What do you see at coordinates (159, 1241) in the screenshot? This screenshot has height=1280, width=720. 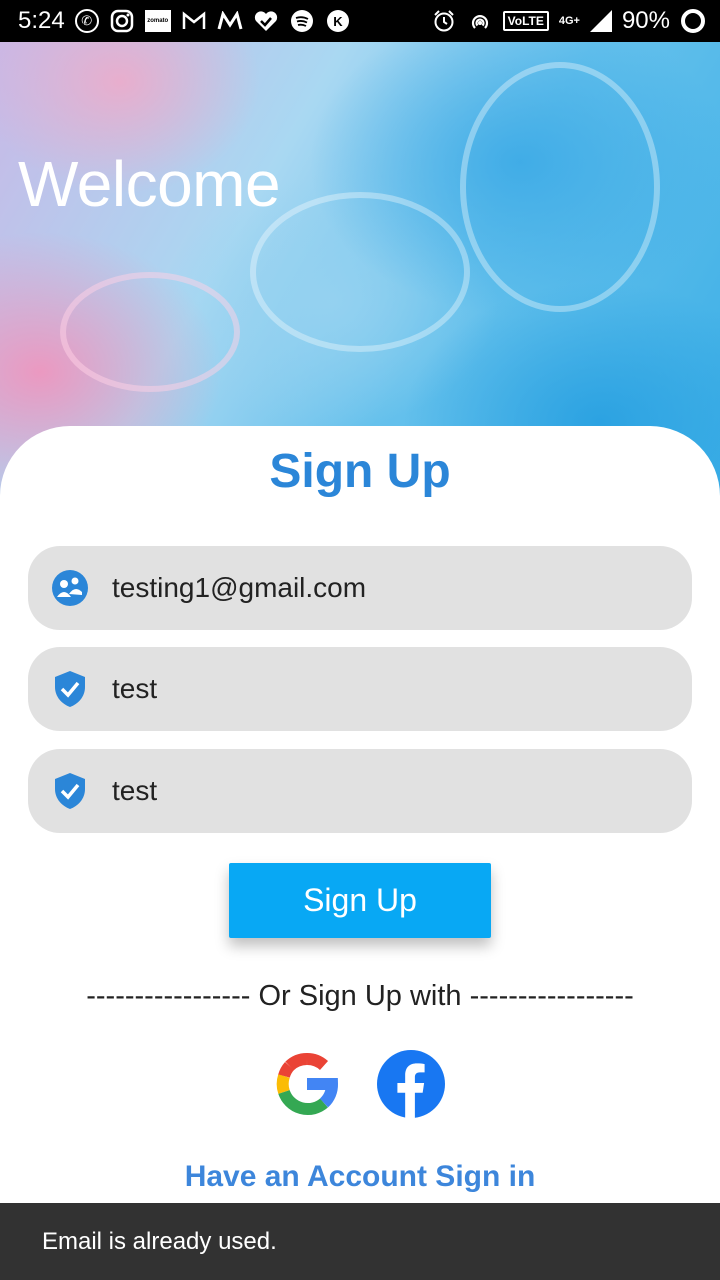 I see `snackbar-message: Email is already used.` at bounding box center [159, 1241].